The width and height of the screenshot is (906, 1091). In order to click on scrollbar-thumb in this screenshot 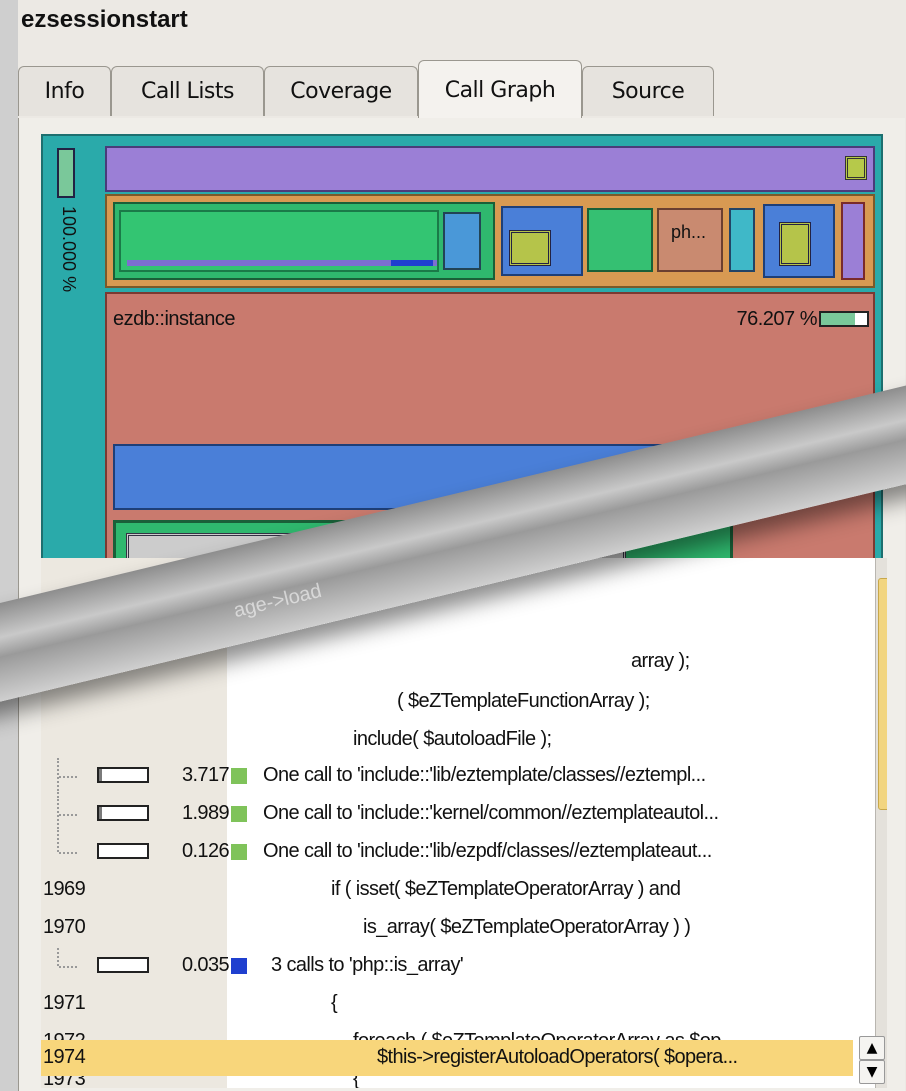, I will do `click(882, 694)`.